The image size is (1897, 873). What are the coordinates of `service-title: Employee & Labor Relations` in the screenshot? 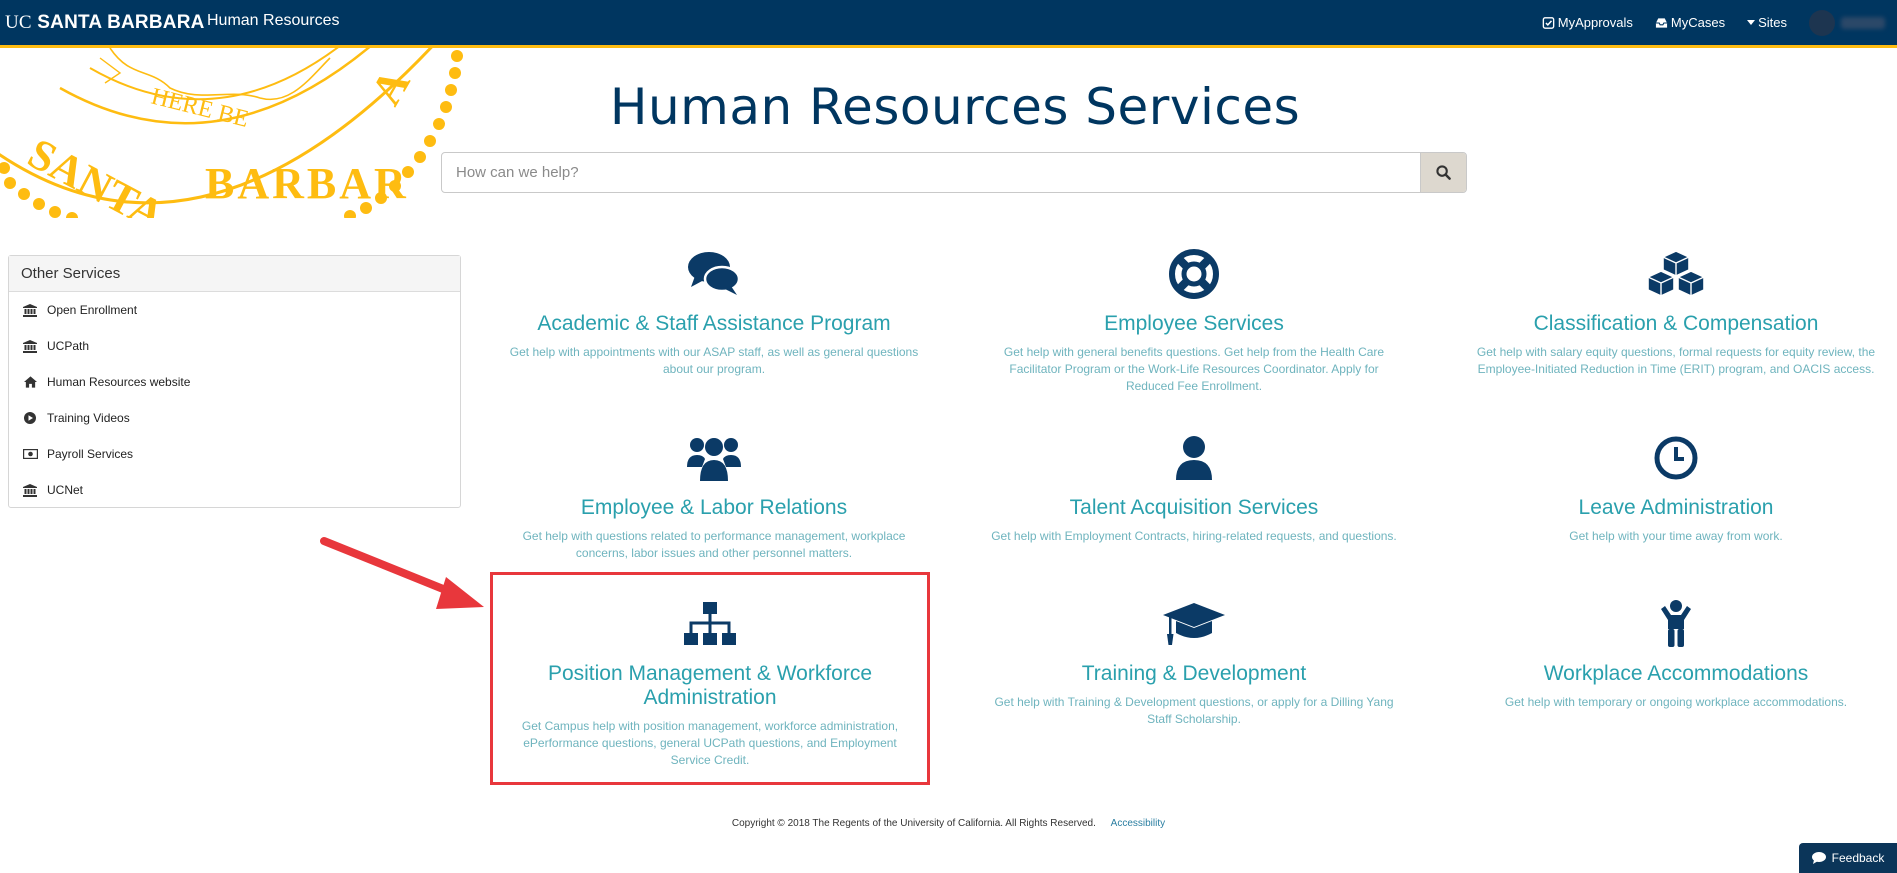 It's located at (714, 507).